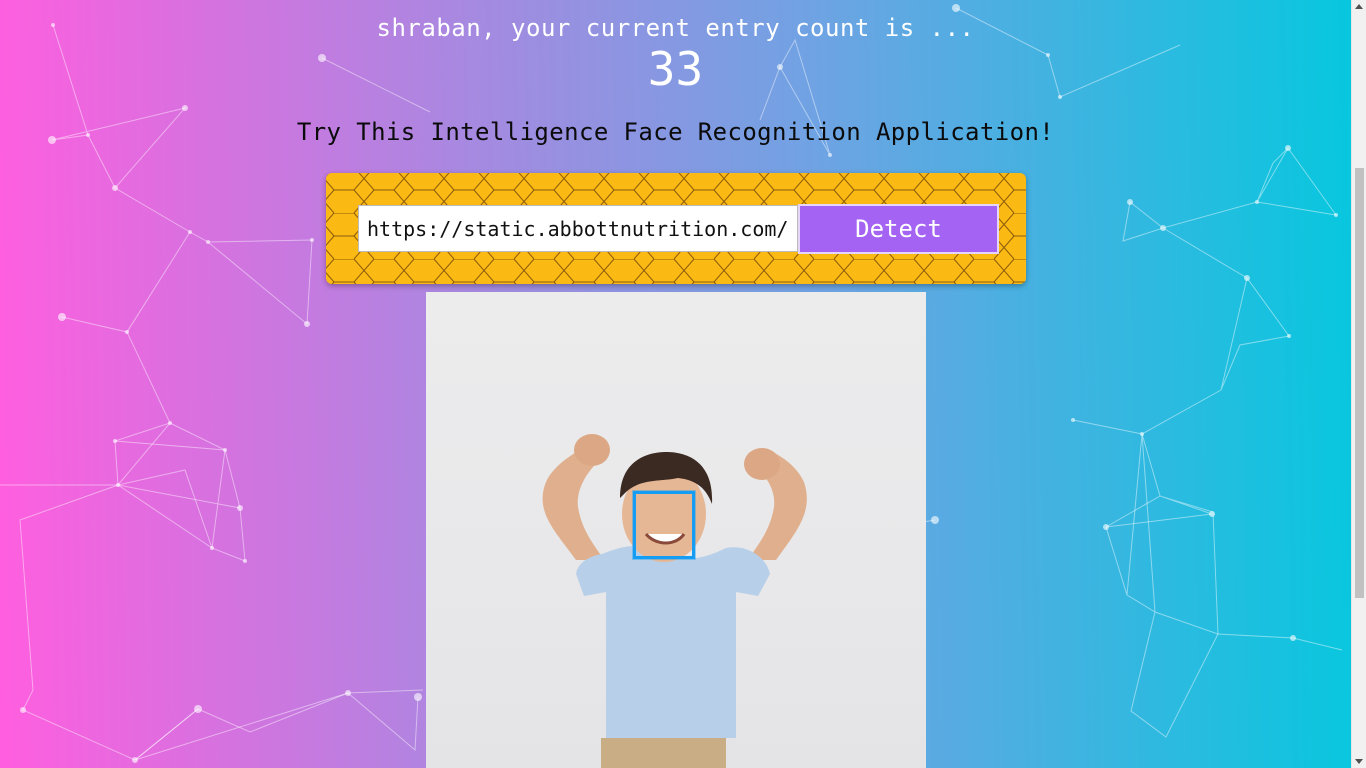 The height and width of the screenshot is (768, 1366). What do you see at coordinates (1359, 6) in the screenshot?
I see `scroll-up-arrow-icon` at bounding box center [1359, 6].